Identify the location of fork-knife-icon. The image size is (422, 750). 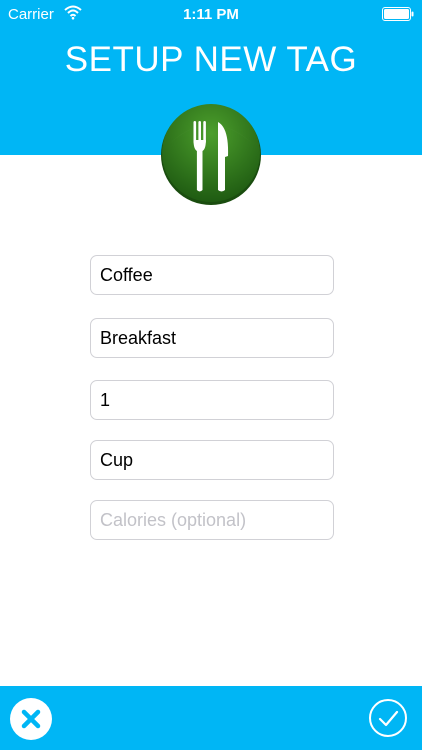
(211, 153).